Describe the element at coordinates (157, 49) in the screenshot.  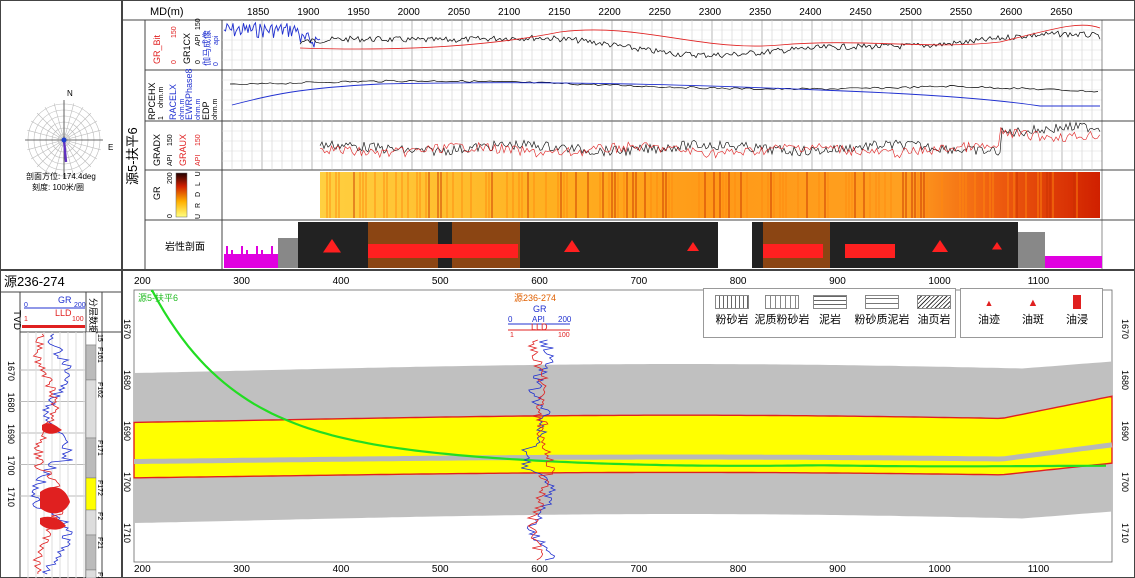
I see `gr-bit-label: GR_Bit` at that location.